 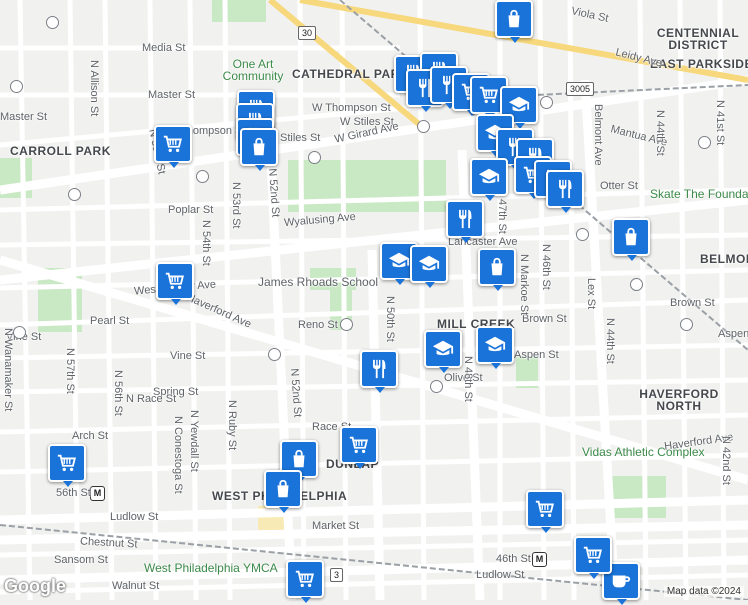 I want to click on google-logo: Google, so click(x=35, y=586).